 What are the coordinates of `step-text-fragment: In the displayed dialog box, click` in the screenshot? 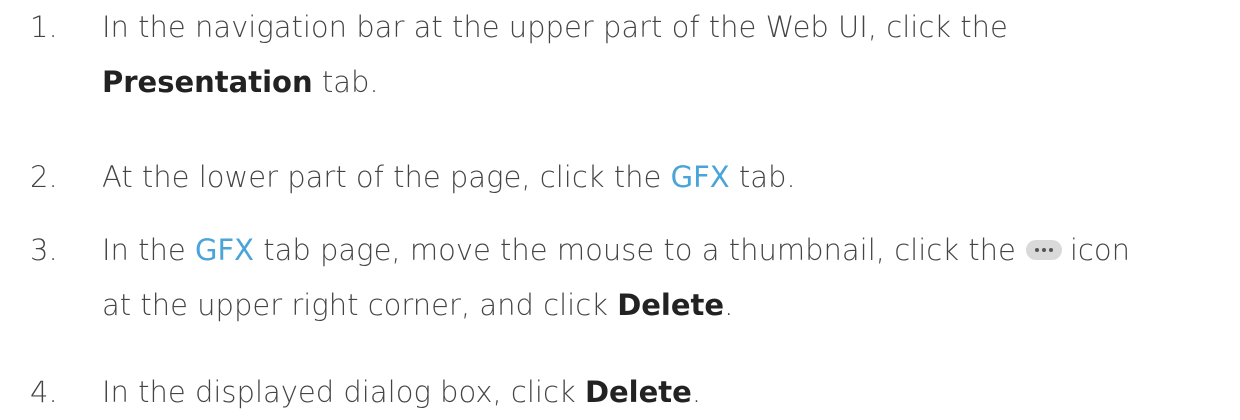 It's located at (343, 392).